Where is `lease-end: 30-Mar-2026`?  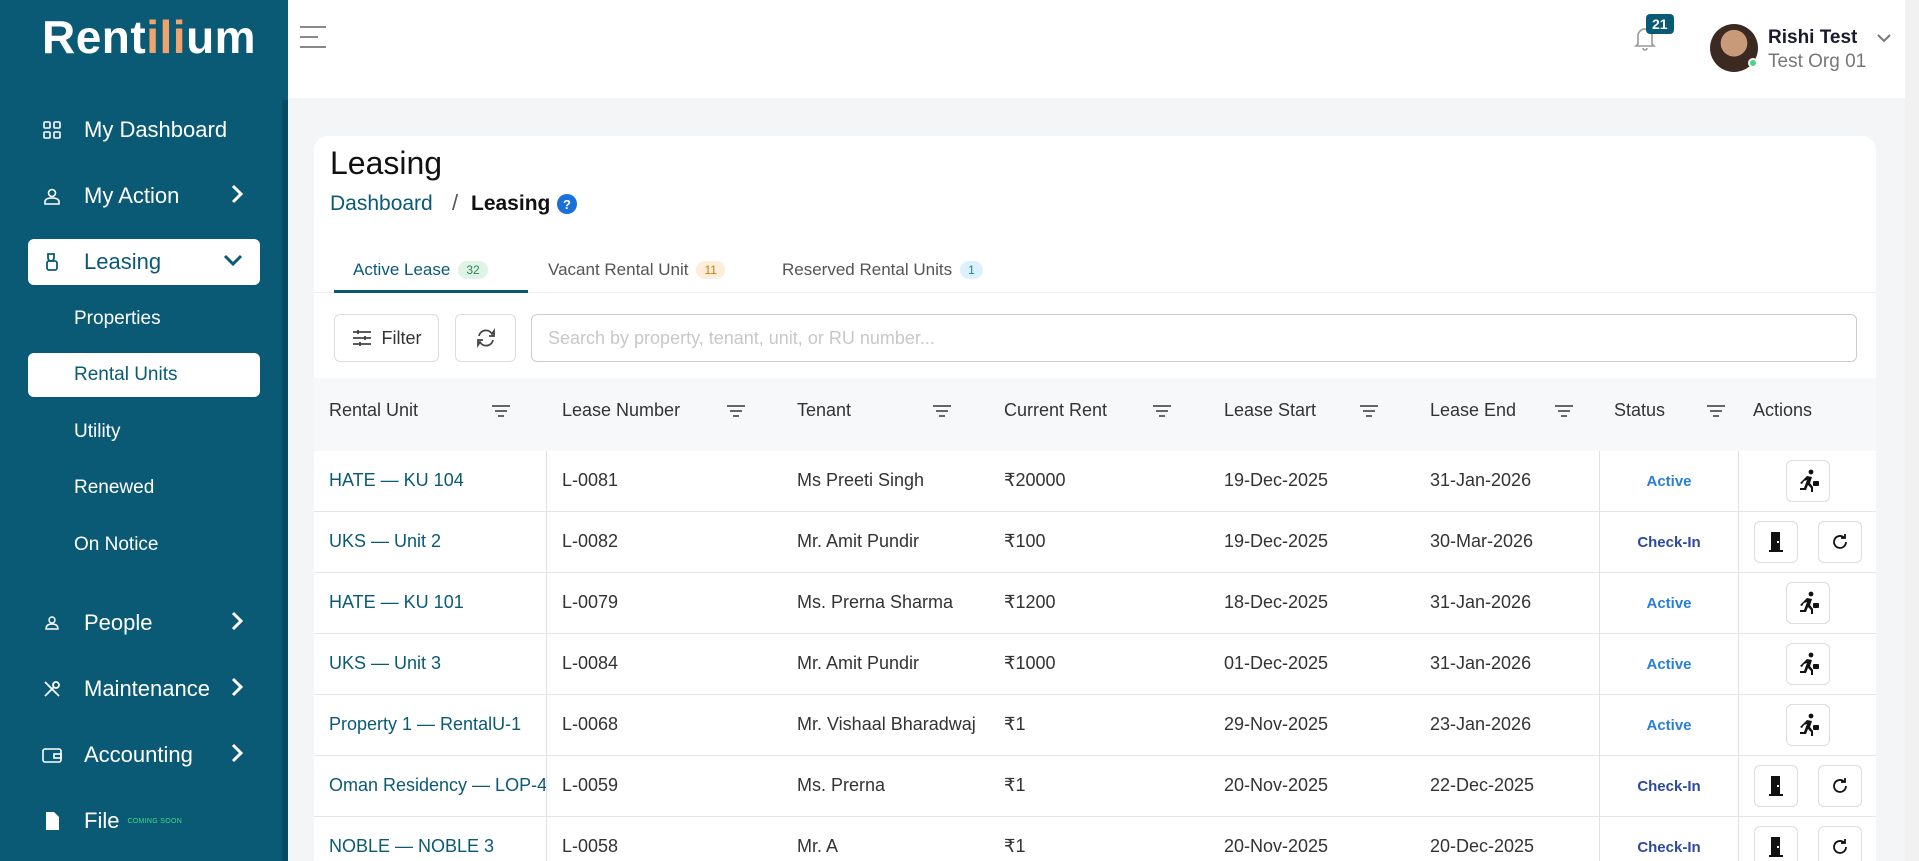
lease-end: 30-Mar-2026 is located at coordinates (1482, 541).